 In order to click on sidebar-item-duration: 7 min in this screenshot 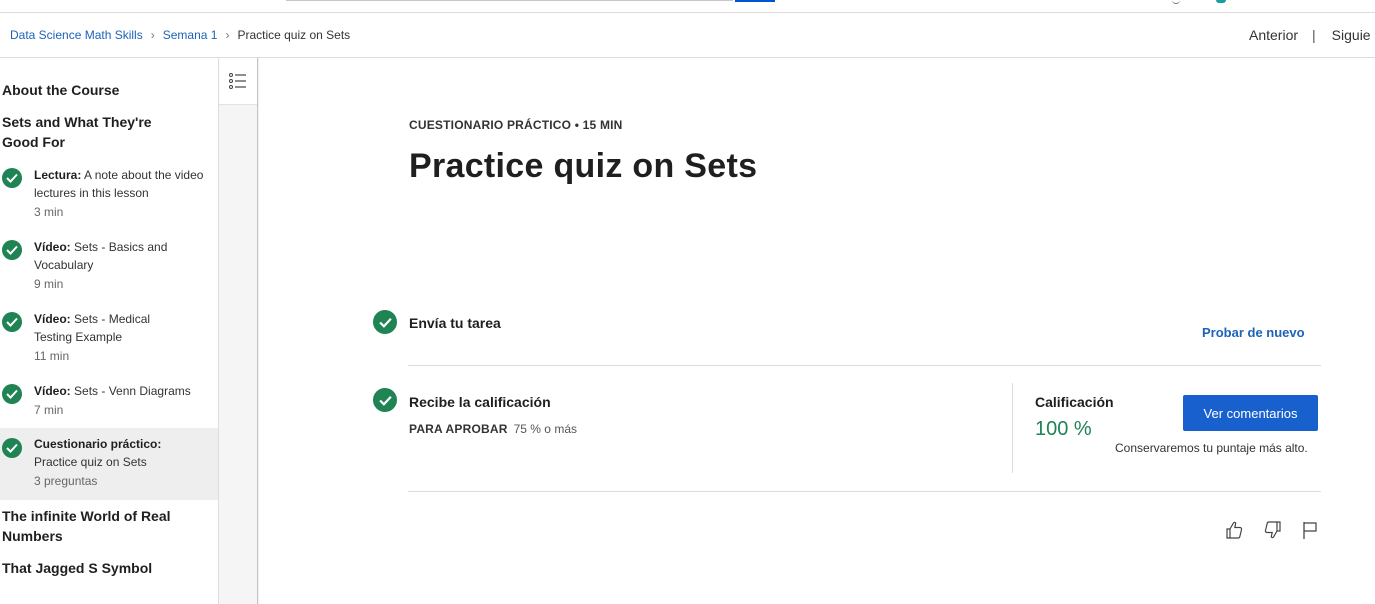, I will do `click(49, 410)`.